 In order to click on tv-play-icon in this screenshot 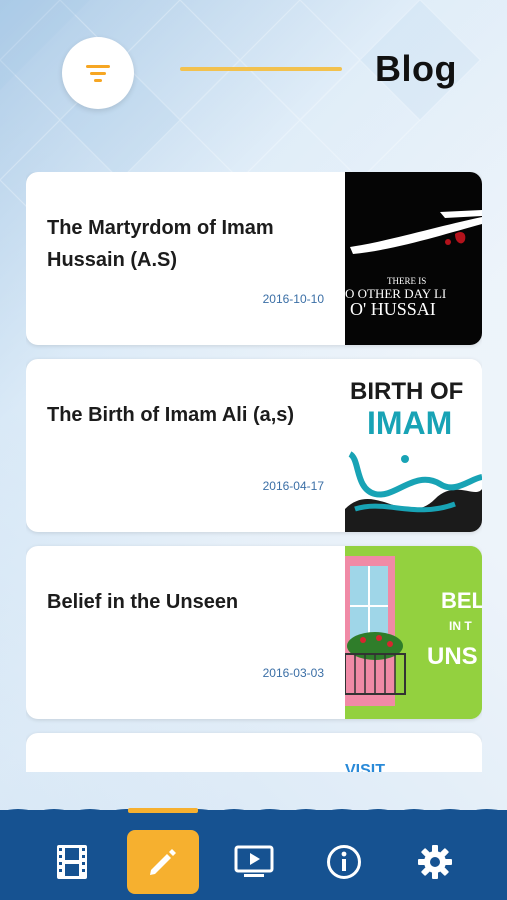, I will do `click(254, 861)`.